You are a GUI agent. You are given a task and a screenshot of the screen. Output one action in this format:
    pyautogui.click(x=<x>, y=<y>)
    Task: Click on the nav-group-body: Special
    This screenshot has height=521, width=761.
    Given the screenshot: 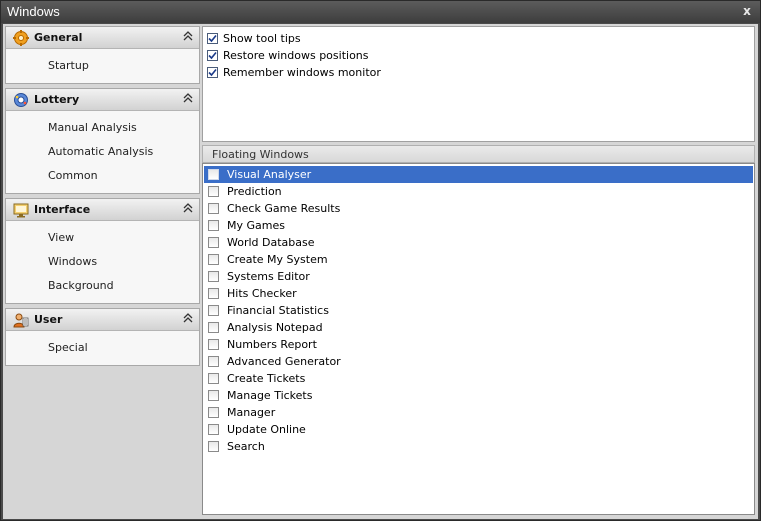 What is the action you would take?
    pyautogui.click(x=102, y=348)
    